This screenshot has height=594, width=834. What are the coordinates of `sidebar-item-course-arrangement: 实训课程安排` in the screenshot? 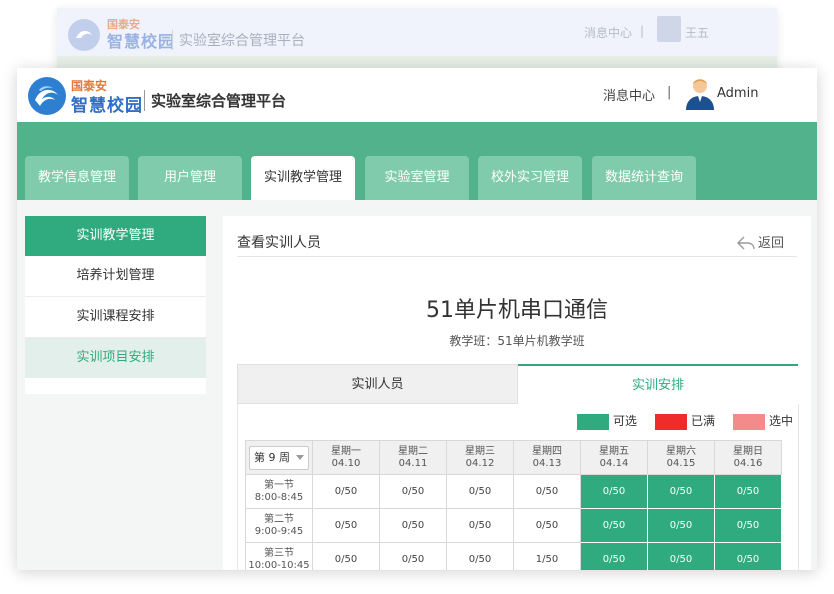 It's located at (115, 317).